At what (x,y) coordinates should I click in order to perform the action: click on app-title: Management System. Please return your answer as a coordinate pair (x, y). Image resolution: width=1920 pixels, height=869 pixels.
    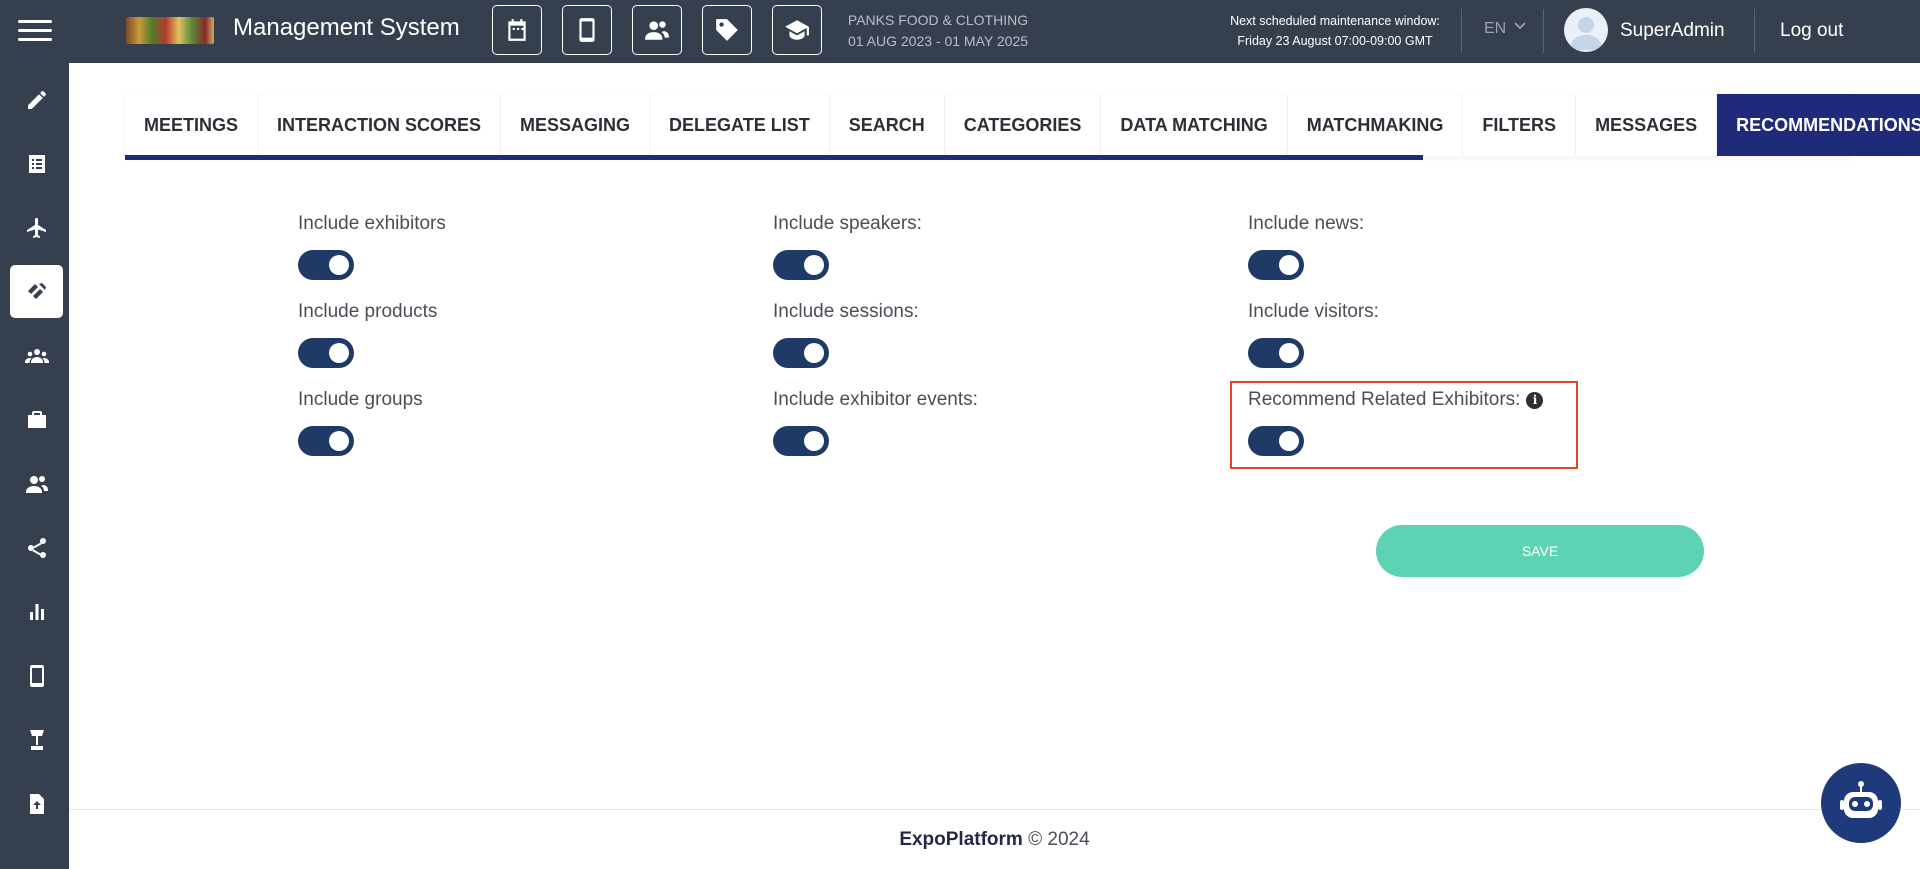
    Looking at the image, I should click on (346, 27).